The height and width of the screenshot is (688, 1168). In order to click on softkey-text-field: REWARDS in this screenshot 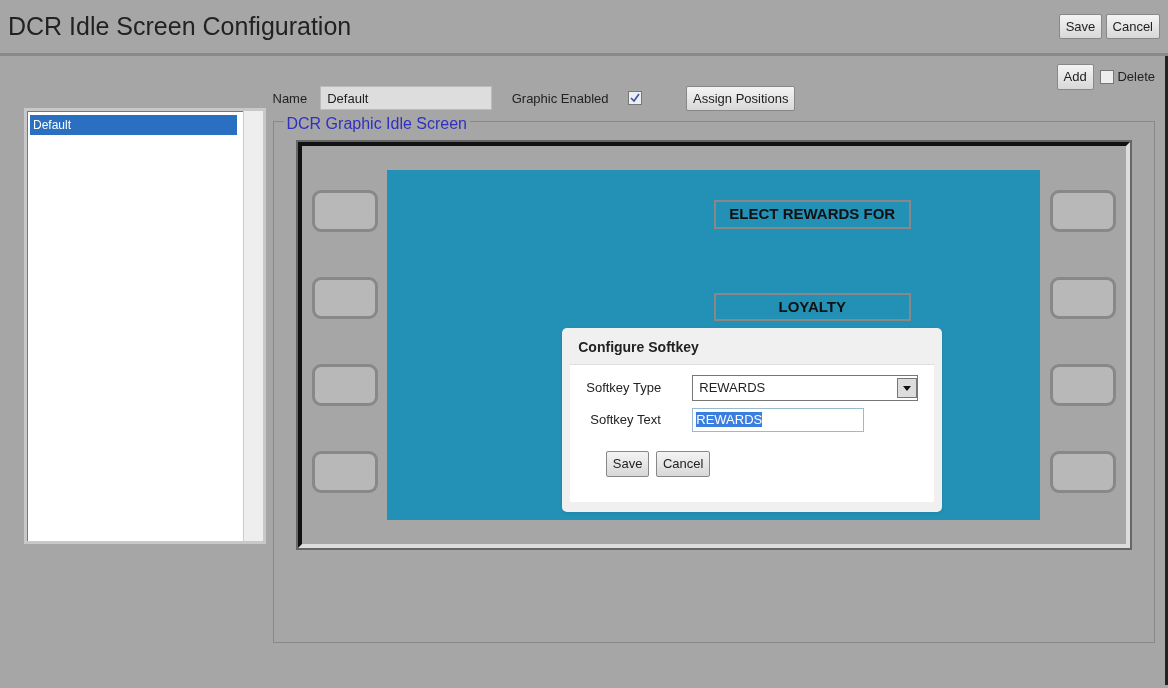, I will do `click(778, 419)`.